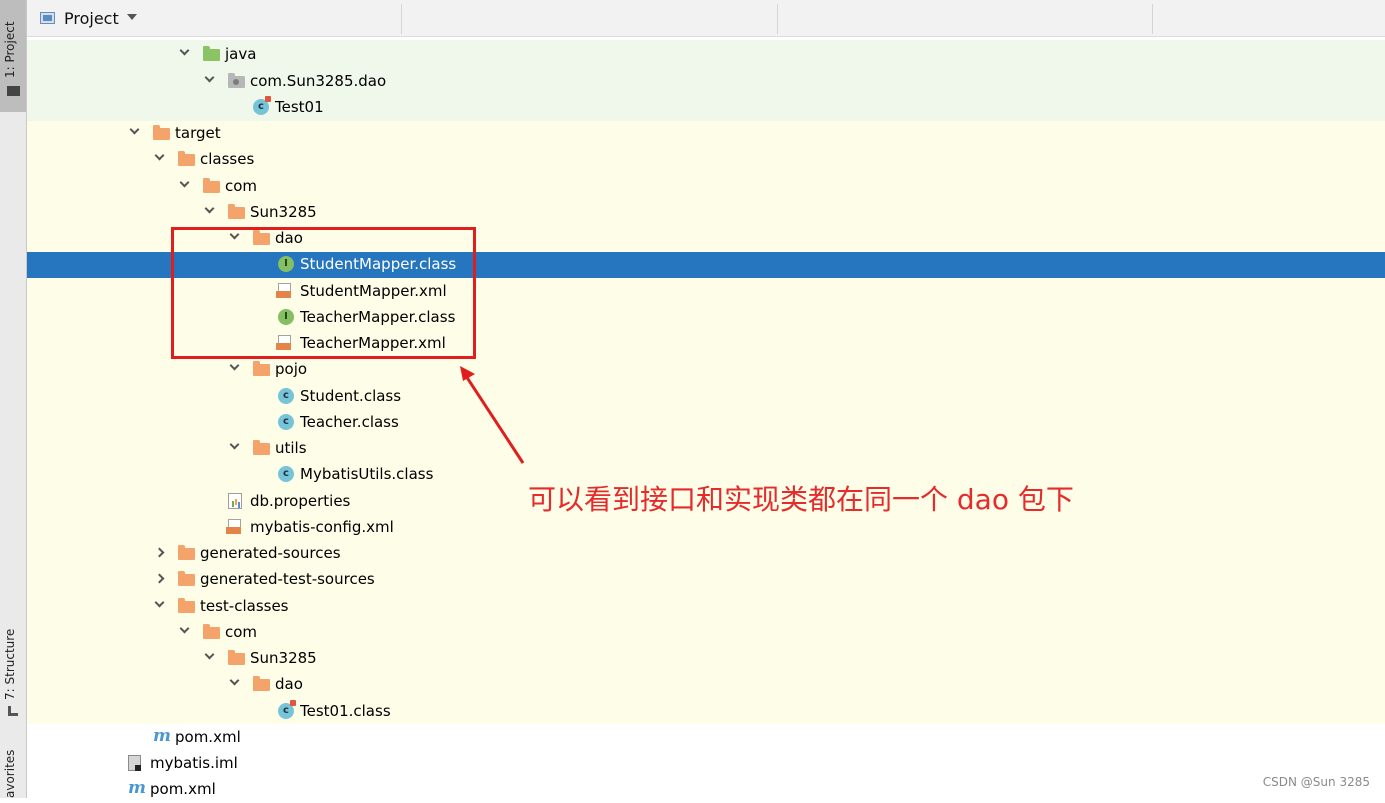 This screenshot has width=1385, height=803. What do you see at coordinates (801, 499) in the screenshot?
I see `annotation-text: 可以看到接口和实现类都在同一个 dao 包下` at bounding box center [801, 499].